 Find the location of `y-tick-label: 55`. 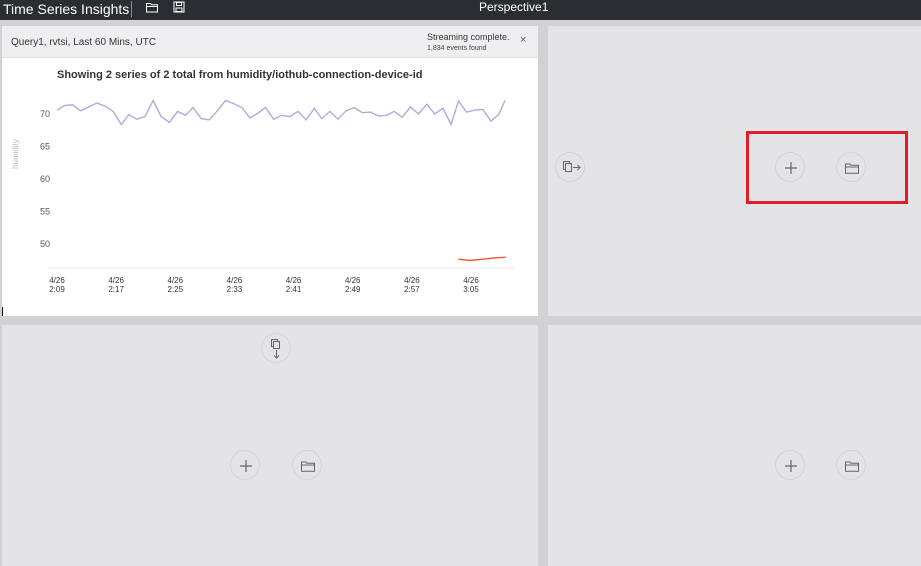

y-tick-label: 55 is located at coordinates (45, 212).